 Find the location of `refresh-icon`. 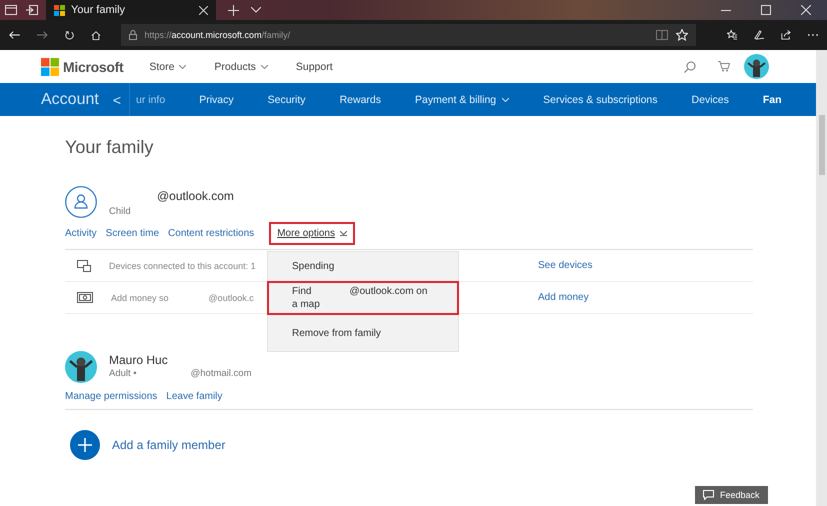

refresh-icon is located at coordinates (69, 35).